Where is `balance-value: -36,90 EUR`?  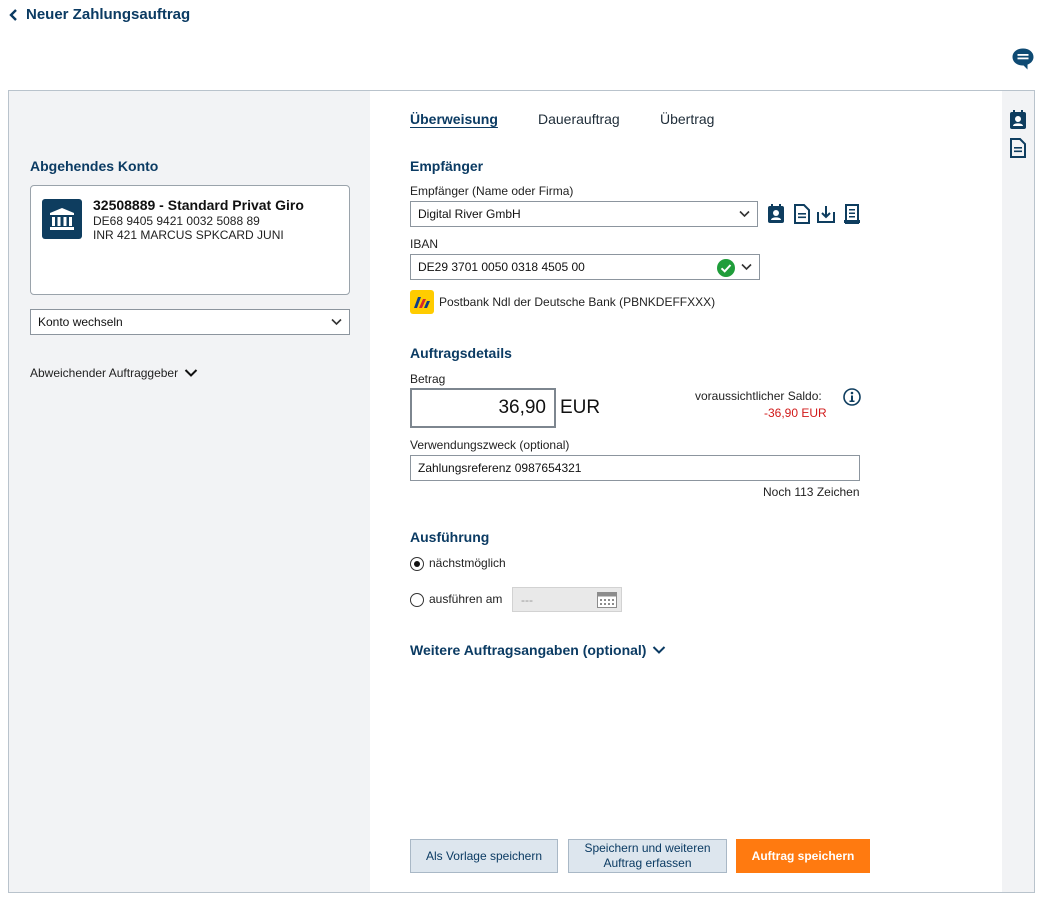
balance-value: -36,90 EUR is located at coordinates (795, 413).